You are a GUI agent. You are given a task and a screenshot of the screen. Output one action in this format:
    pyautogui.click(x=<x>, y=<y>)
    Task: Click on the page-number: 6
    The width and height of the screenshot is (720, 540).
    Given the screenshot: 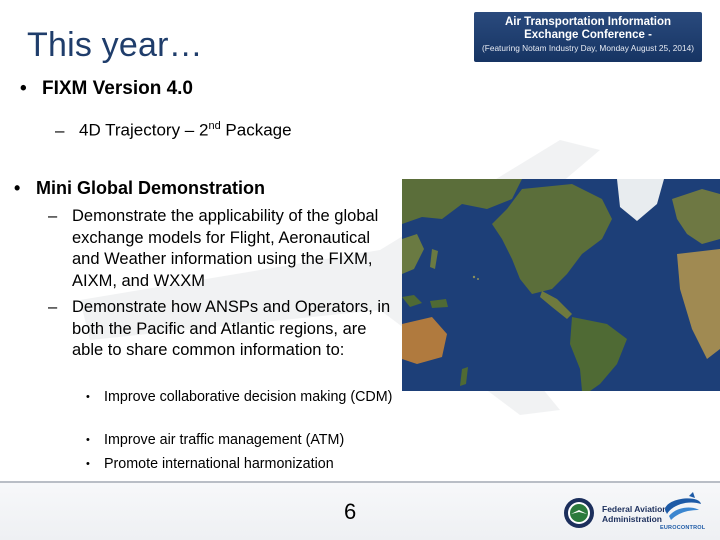 What is the action you would take?
    pyautogui.click(x=350, y=511)
    